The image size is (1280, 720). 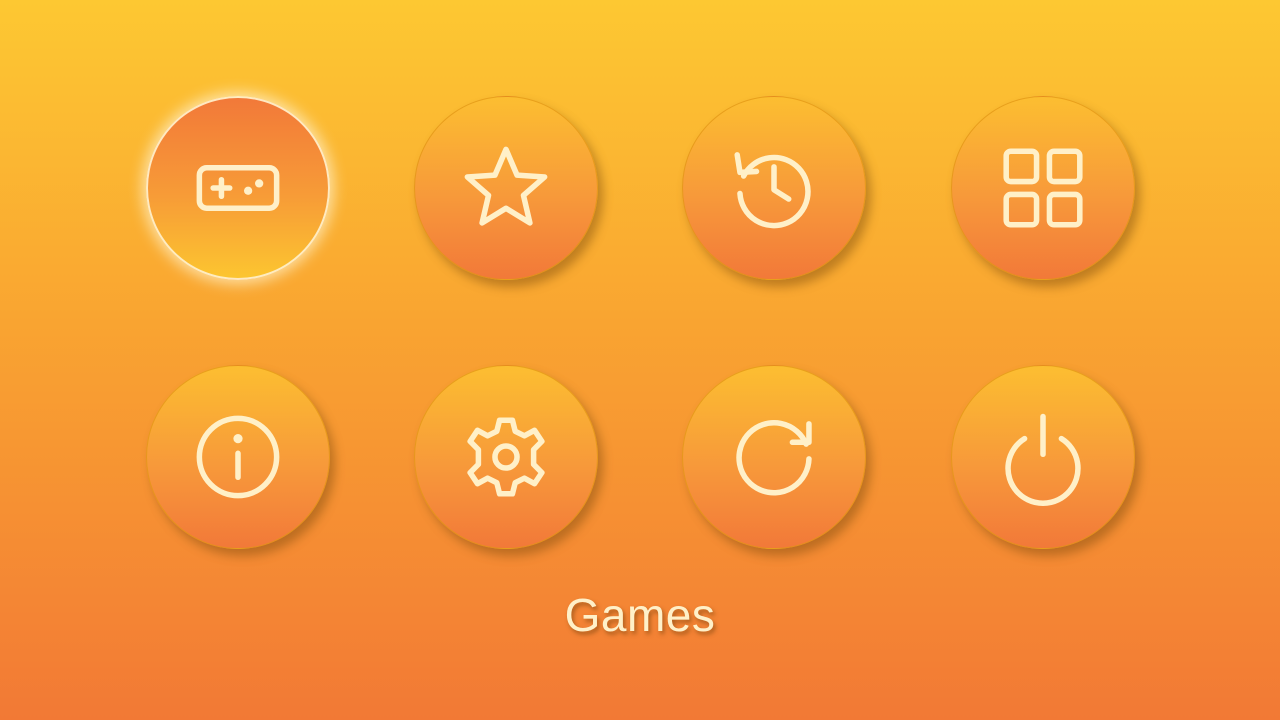 I want to click on power-button, so click(x=1043, y=457).